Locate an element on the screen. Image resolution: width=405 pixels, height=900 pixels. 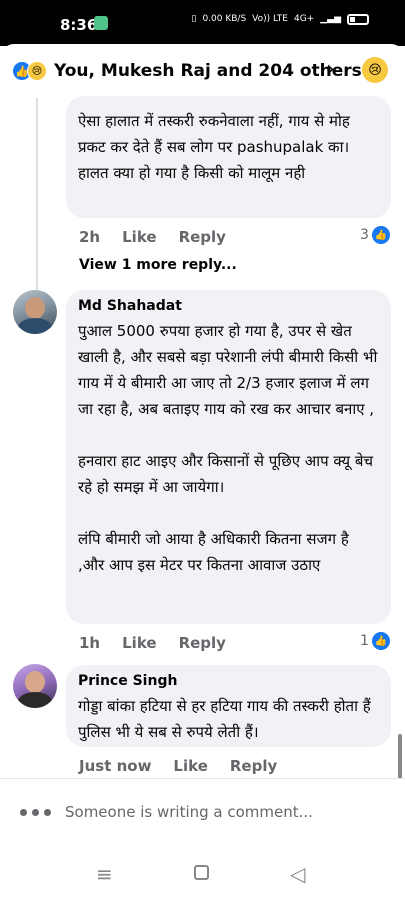
reaction-count: 3 👍 is located at coordinates (375, 235).